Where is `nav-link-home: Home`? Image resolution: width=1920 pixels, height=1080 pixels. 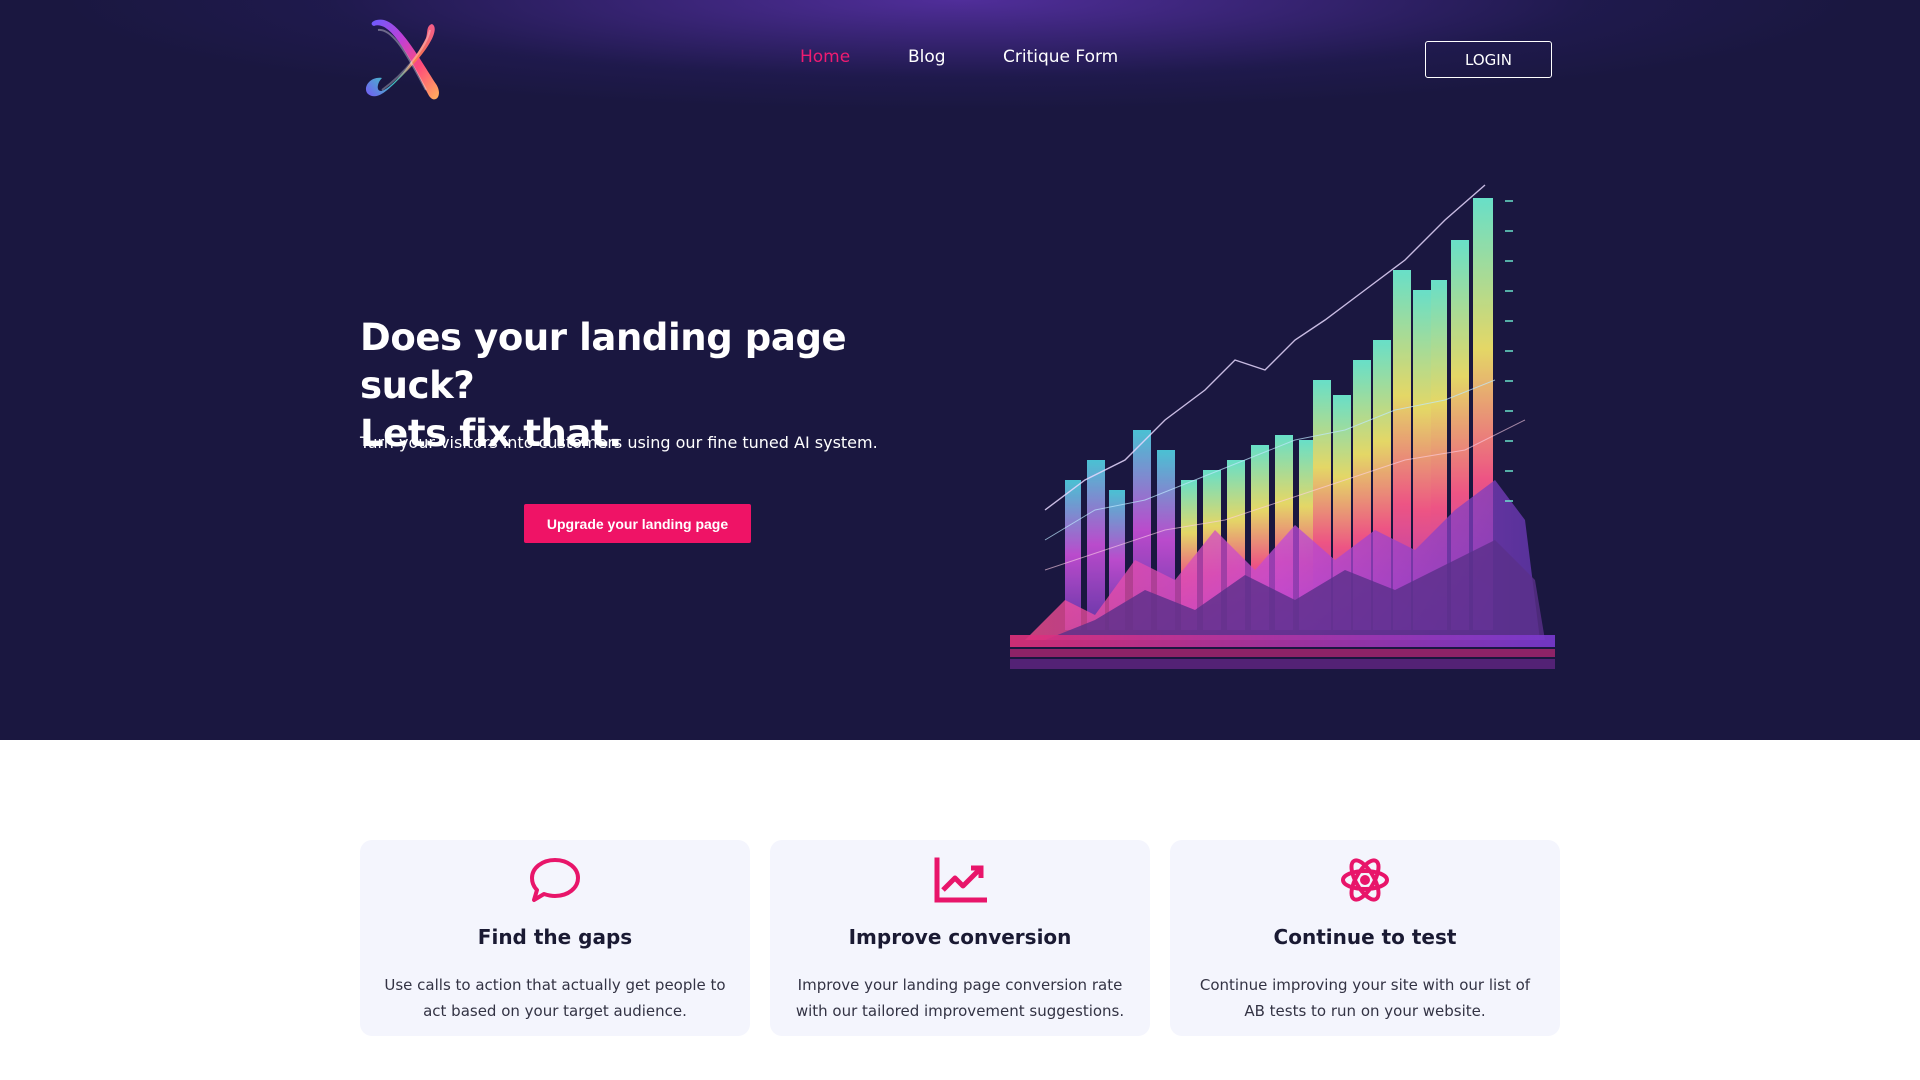 nav-link-home: Home is located at coordinates (825, 57).